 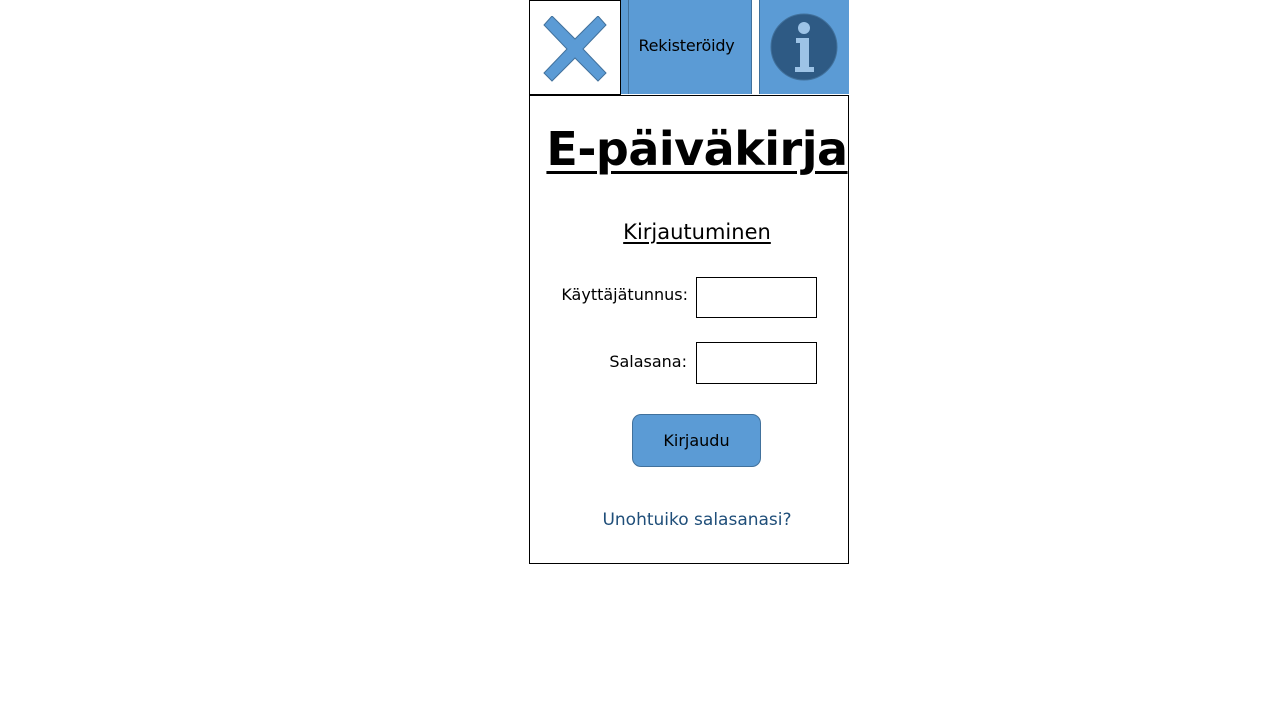 I want to click on close-x-icon, so click(x=575, y=49).